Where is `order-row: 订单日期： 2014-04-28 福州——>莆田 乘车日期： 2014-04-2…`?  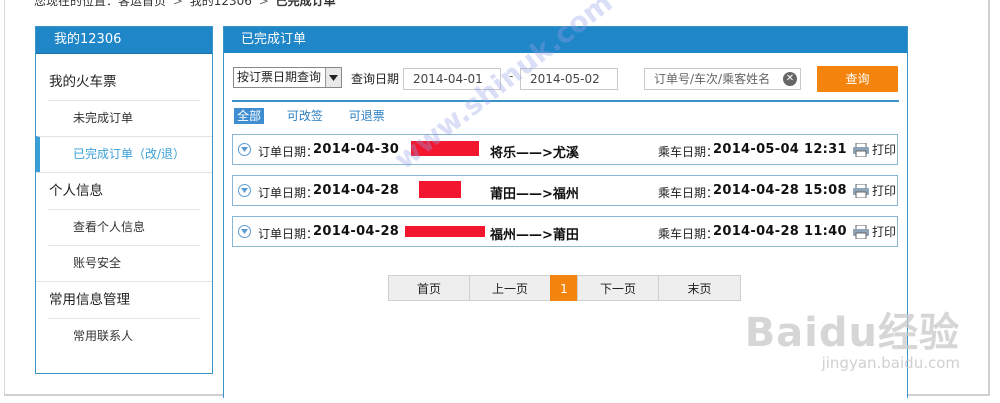 order-row: 订单日期： 2014-04-28 福州——>莆田 乘车日期： 2014-04-2… is located at coordinates (565, 231).